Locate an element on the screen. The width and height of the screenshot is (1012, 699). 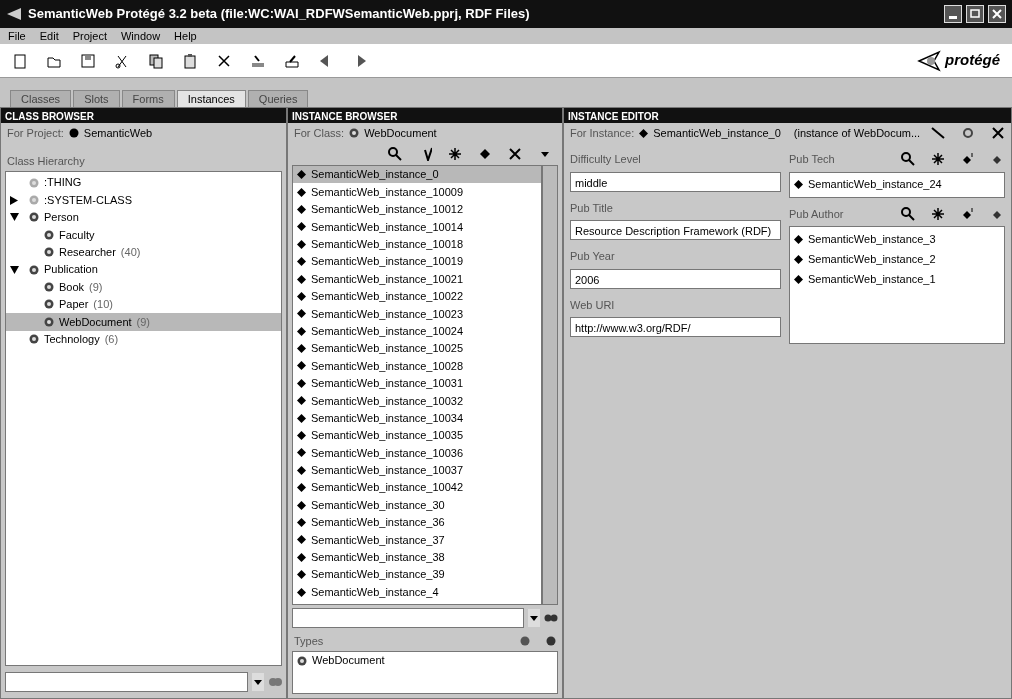
instance-name: SemanticWeb_instance_0 is located at coordinates (717, 133).